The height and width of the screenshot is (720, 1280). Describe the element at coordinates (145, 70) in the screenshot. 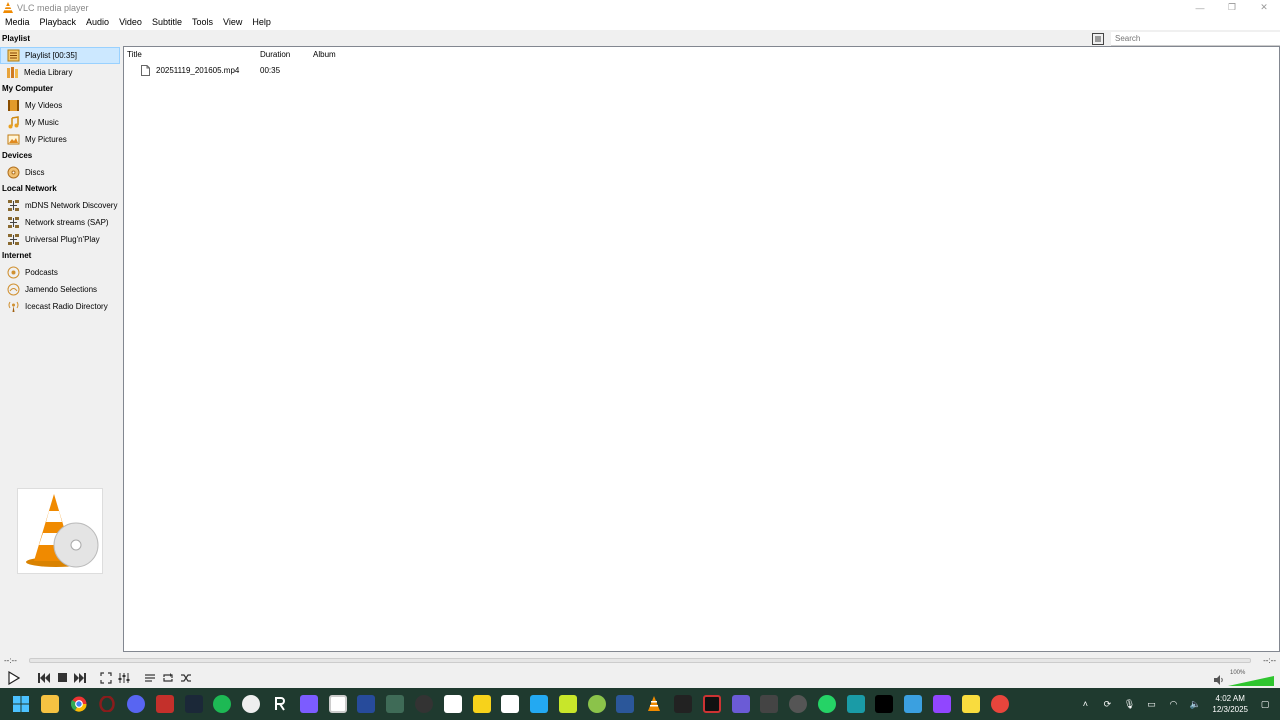

I see `file-icon` at that location.